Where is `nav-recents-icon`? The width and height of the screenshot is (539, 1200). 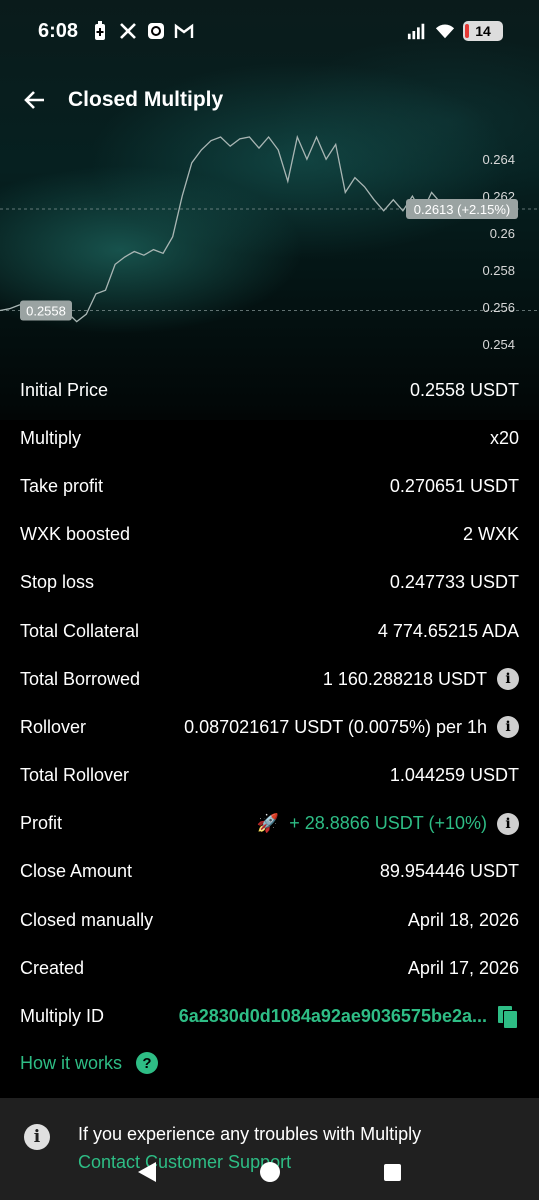
nav-recents-icon is located at coordinates (392, 1172).